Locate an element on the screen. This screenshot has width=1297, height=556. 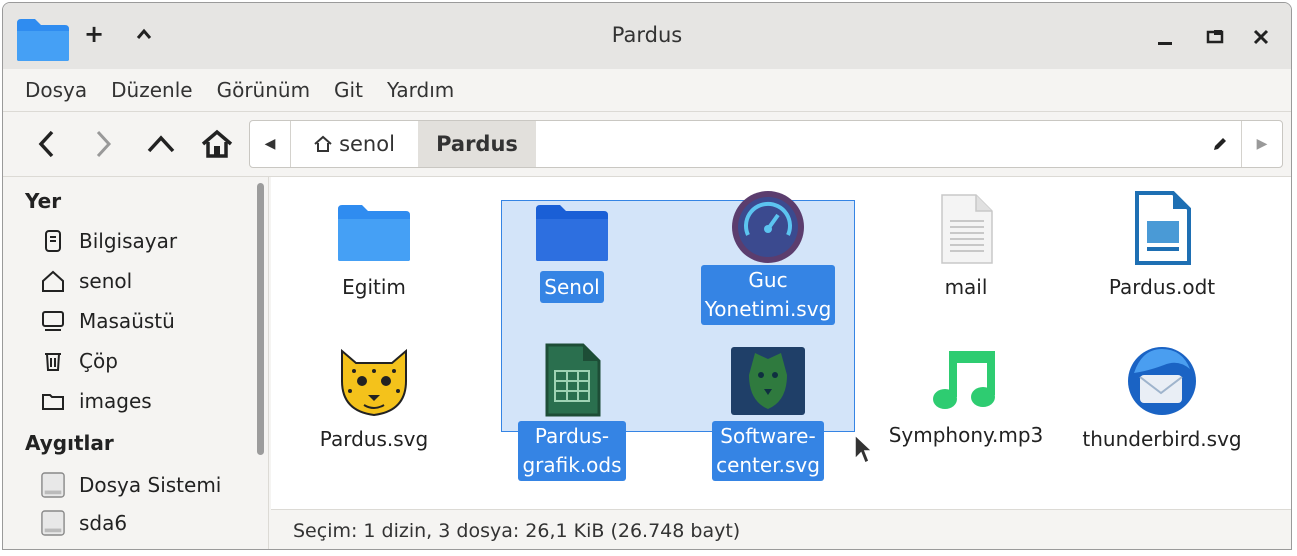
sidebar-item-senol: senol is located at coordinates (86, 281).